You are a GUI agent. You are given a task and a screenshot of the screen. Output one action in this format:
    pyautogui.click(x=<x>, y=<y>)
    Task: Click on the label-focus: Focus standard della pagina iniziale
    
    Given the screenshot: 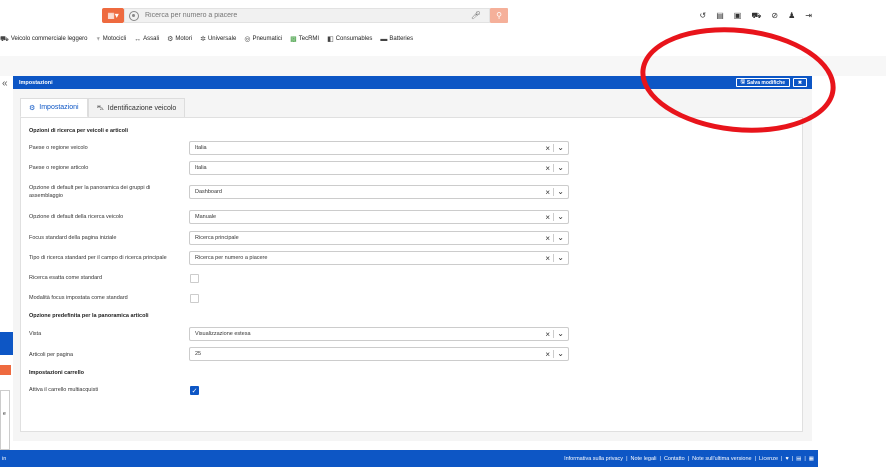 What is the action you would take?
    pyautogui.click(x=73, y=238)
    